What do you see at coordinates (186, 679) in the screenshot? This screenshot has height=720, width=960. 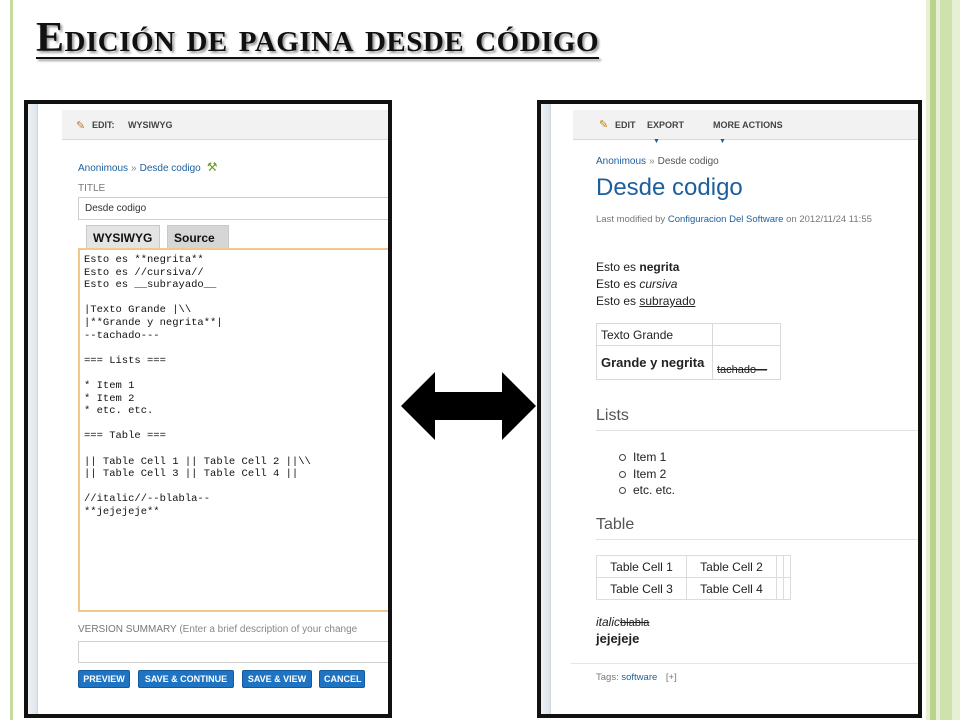 I see `save-continue-button: SAVE & CONTINUE` at bounding box center [186, 679].